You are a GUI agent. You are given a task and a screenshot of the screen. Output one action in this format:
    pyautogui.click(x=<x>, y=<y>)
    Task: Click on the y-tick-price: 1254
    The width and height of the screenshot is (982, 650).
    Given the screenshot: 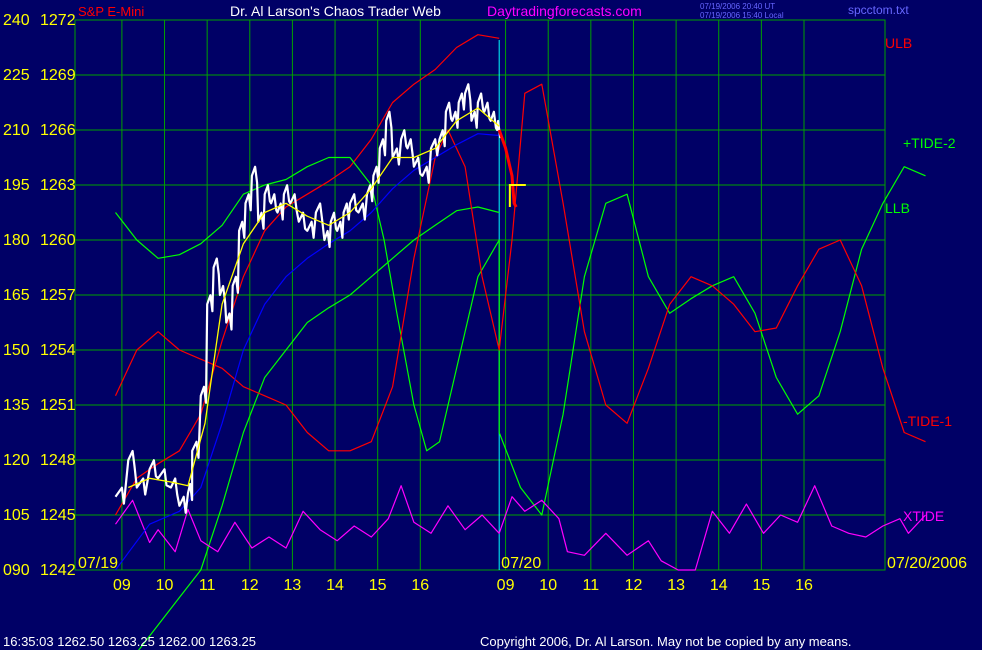 What is the action you would take?
    pyautogui.click(x=58, y=350)
    